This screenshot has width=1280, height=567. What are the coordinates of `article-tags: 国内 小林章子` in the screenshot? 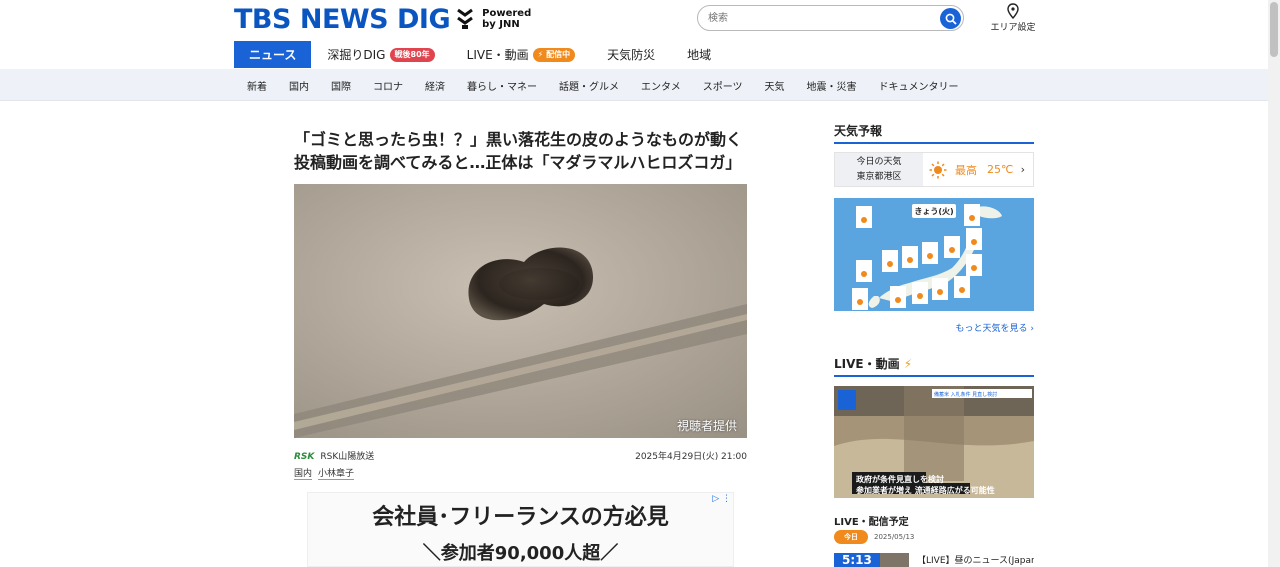 It's located at (327, 473).